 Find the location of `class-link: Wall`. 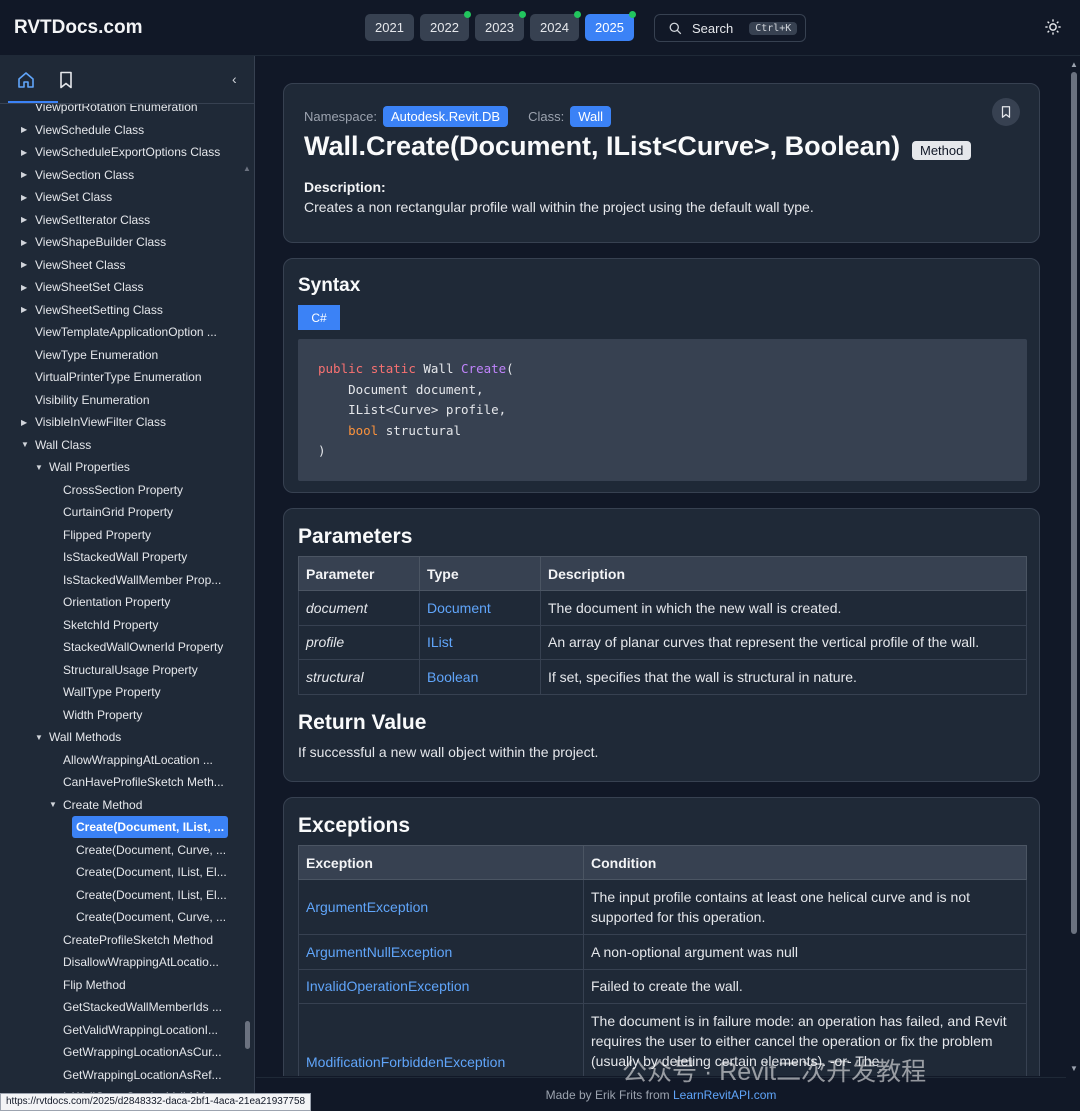

class-link: Wall is located at coordinates (591, 116).